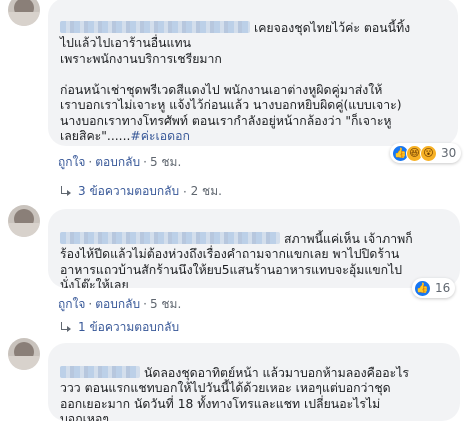 The width and height of the screenshot is (475, 423). What do you see at coordinates (206, 191) in the screenshot?
I see `replies-time: 2 ชม.` at bounding box center [206, 191].